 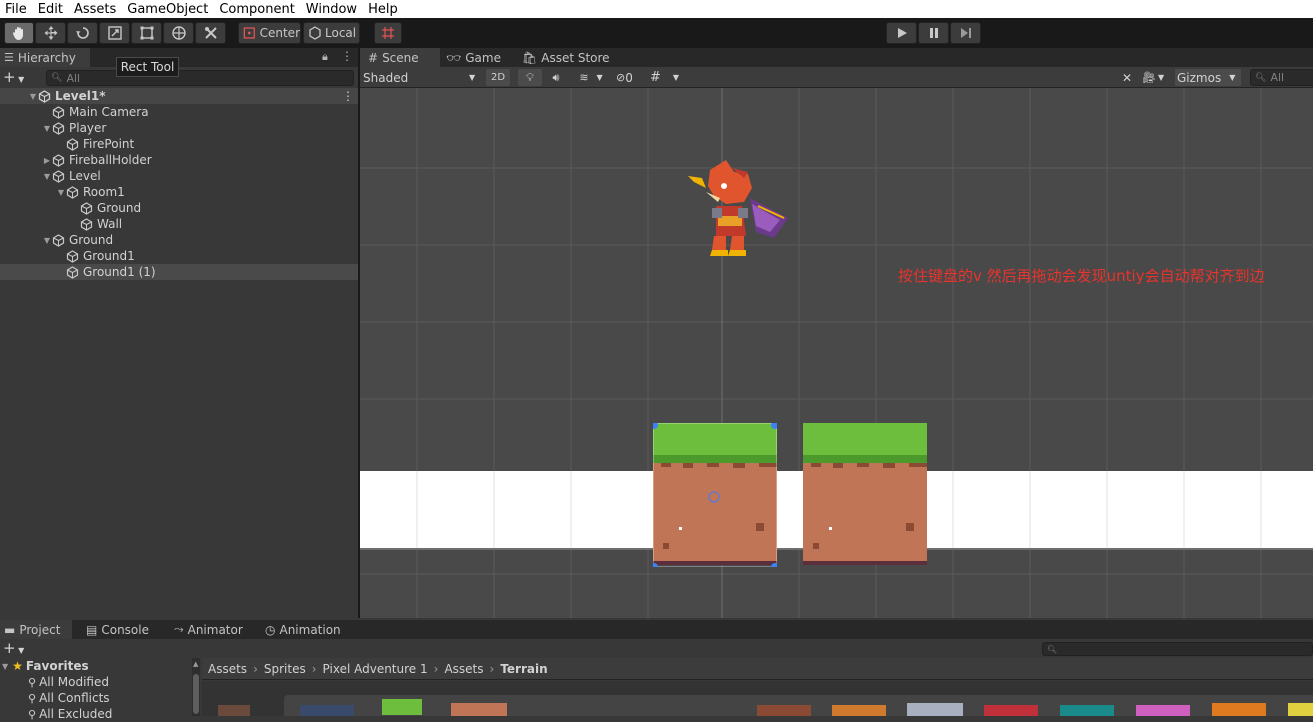 What do you see at coordinates (179, 256) in the screenshot?
I see `hierarchy-item: Ground1` at bounding box center [179, 256].